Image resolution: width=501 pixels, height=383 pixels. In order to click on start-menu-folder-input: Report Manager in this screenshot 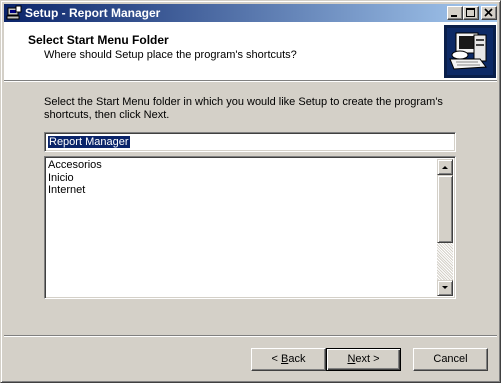, I will do `click(250, 142)`.